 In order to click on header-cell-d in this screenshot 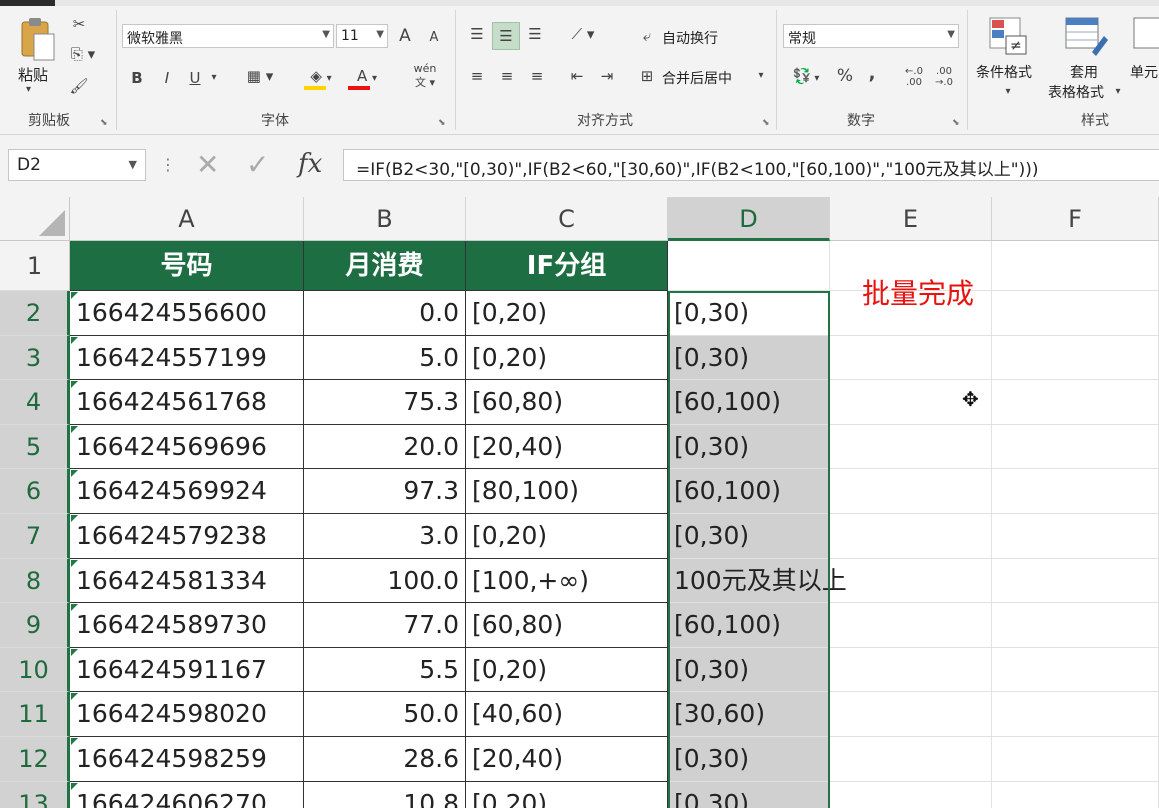, I will do `click(749, 266)`.